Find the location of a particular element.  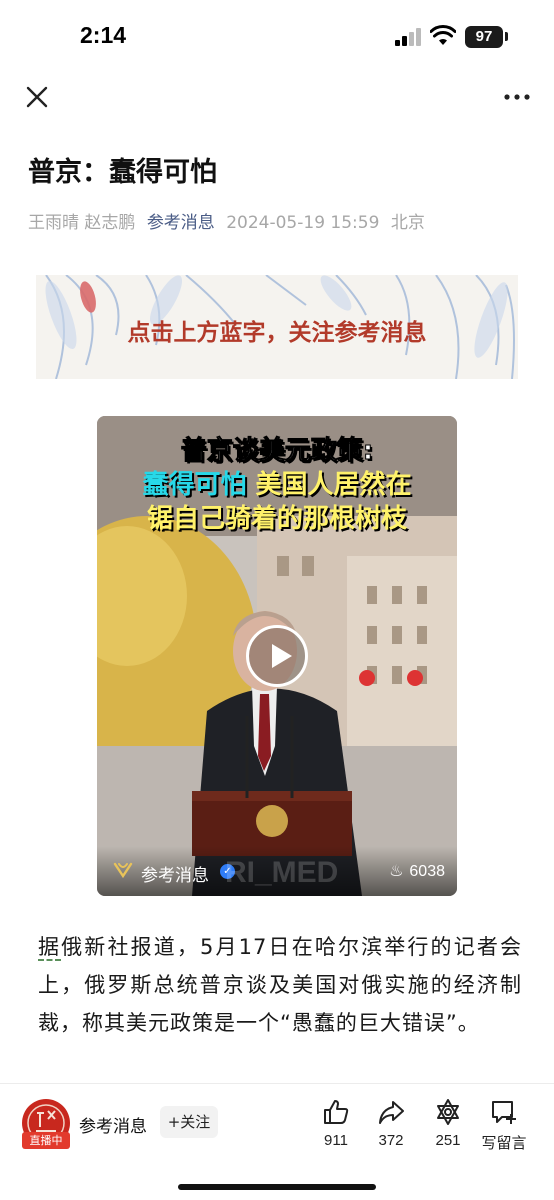

live-badge: 直播中 is located at coordinates (46, 1140).